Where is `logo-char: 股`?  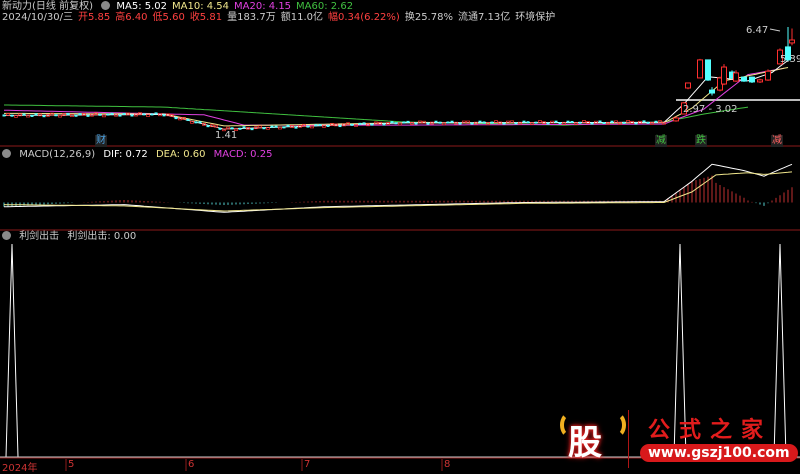 logo-char: 股 is located at coordinates (585, 443).